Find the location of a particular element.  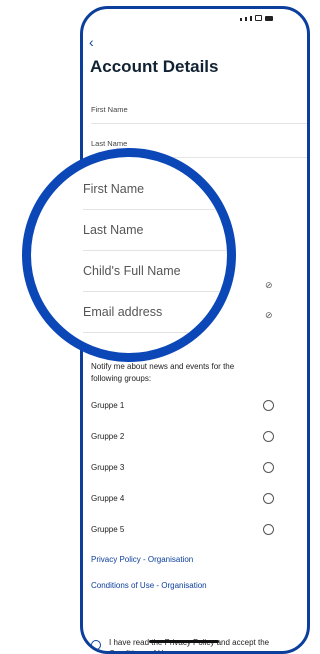

consent-radio is located at coordinates (96, 645).